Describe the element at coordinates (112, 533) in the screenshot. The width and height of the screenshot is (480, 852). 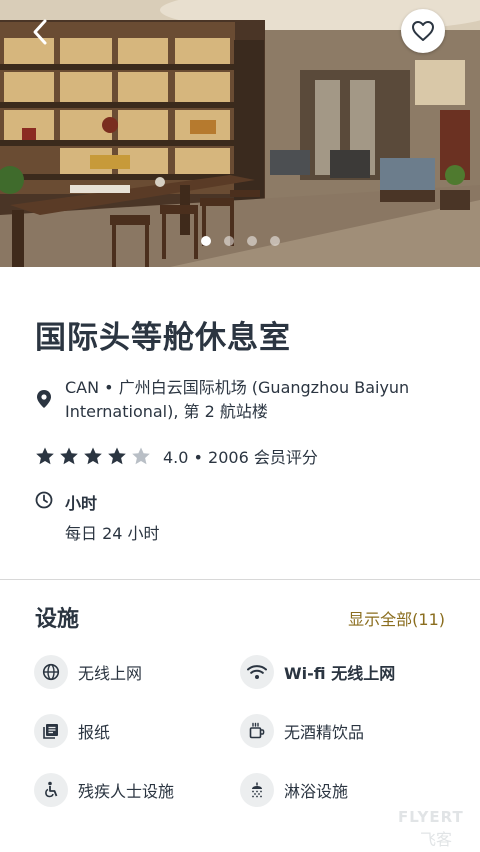
I see `hours-value: 每日 24 小时` at that location.